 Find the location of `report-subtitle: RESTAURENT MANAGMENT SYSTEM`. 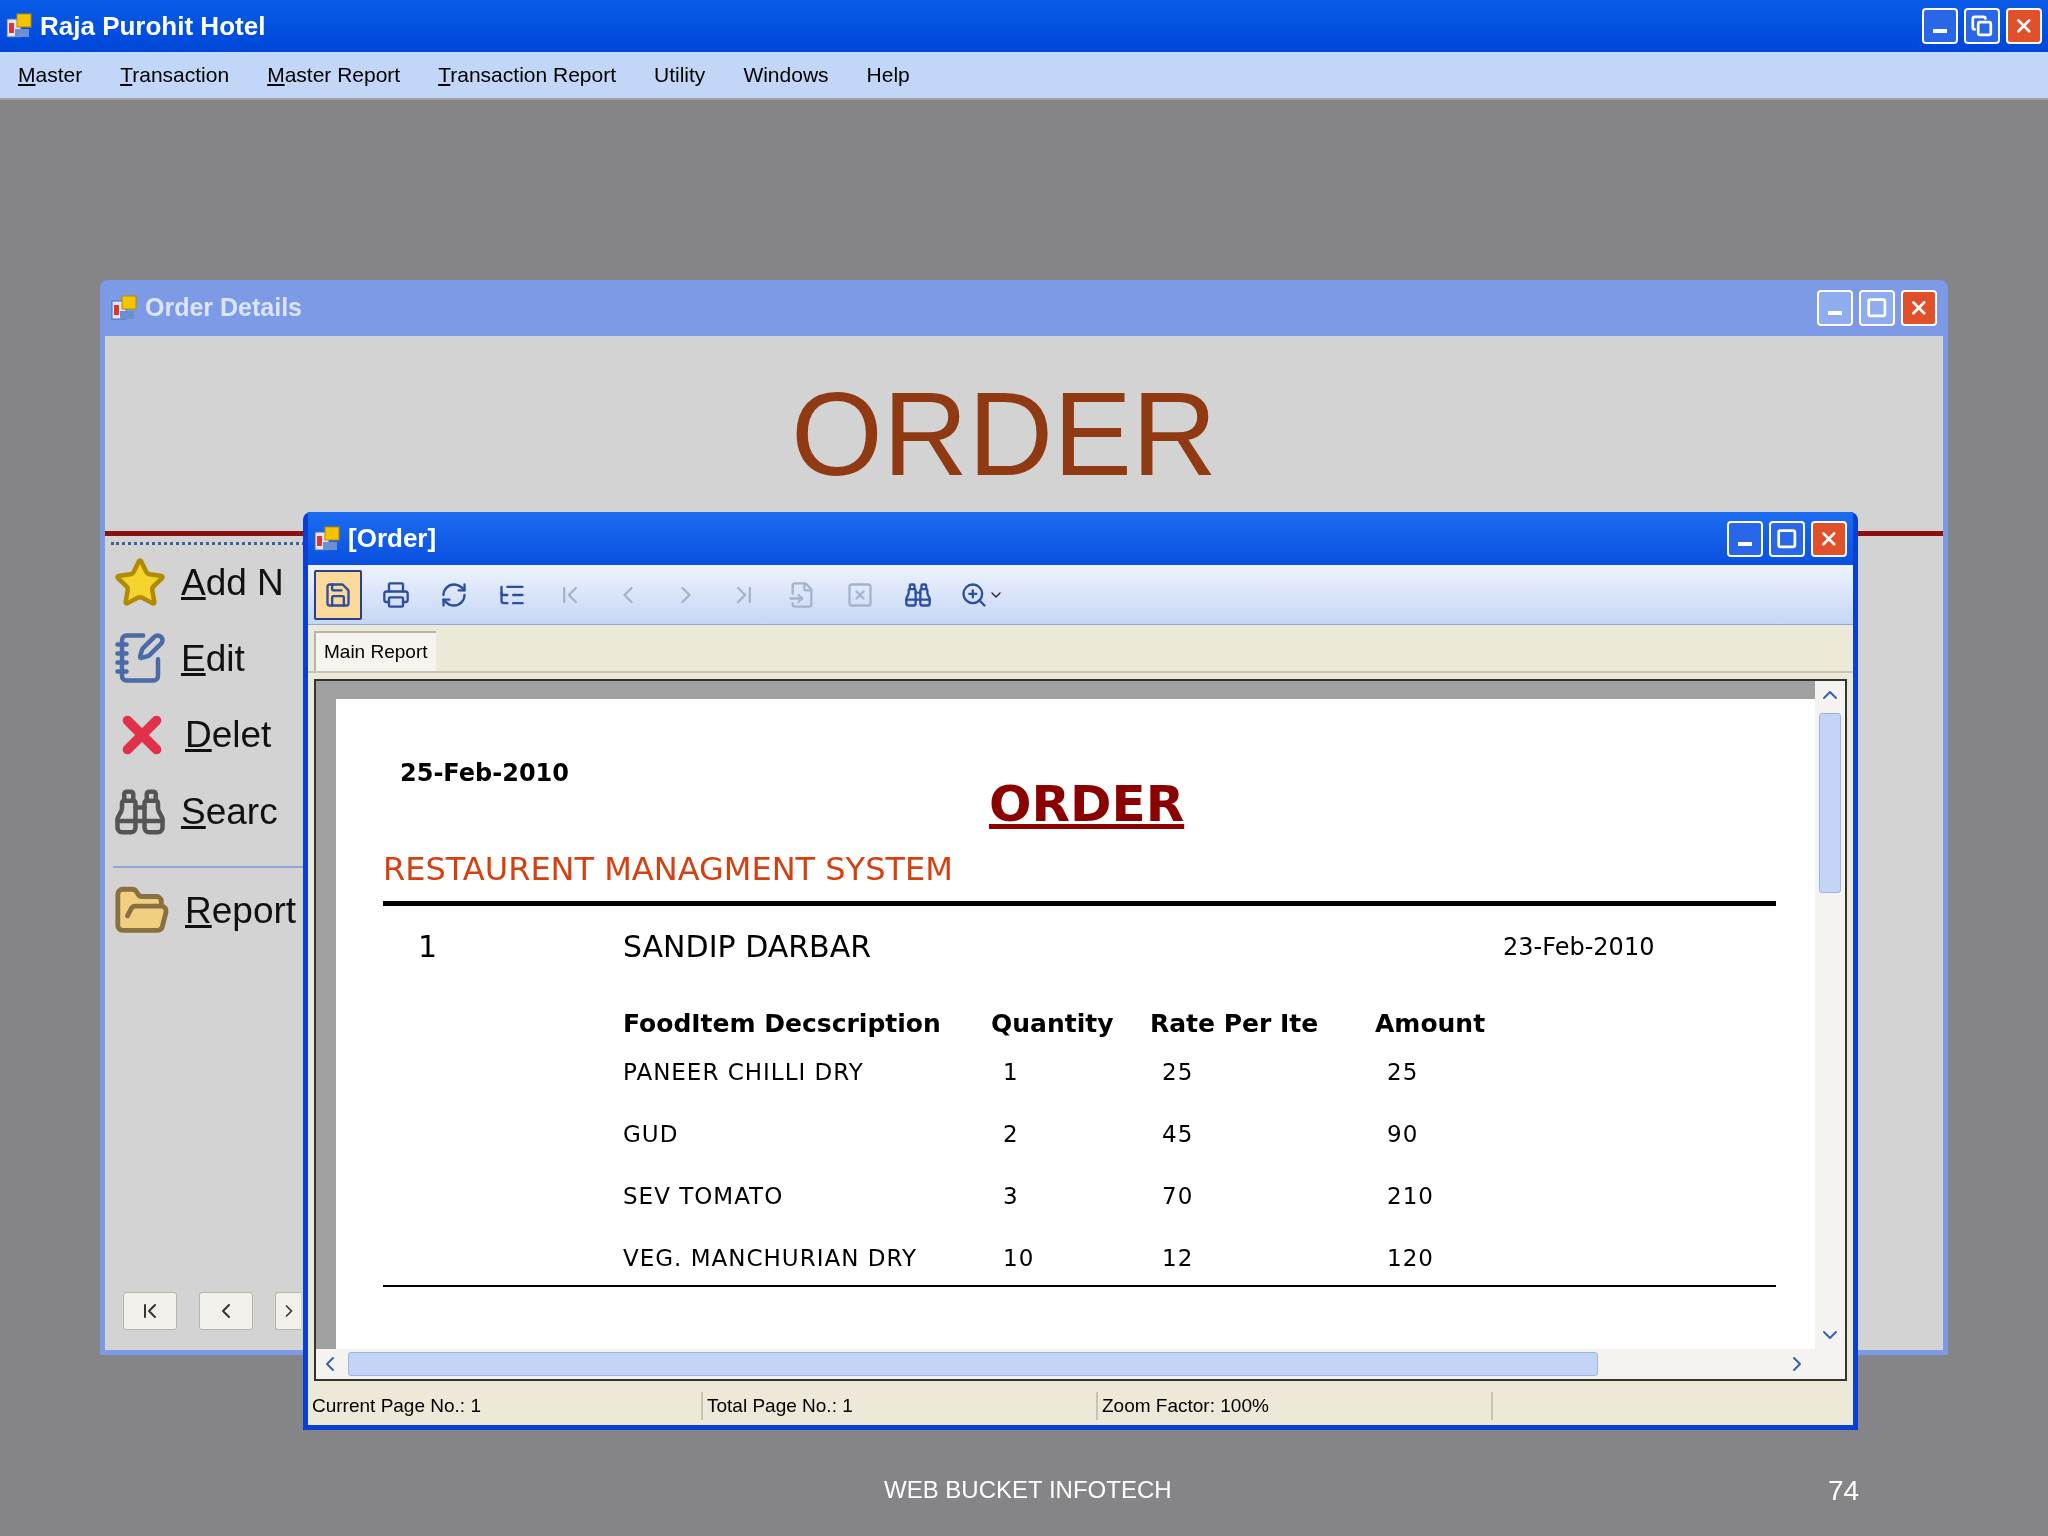

report-subtitle: RESTAURENT MANAGMENT SYSTEM is located at coordinates (668, 869).